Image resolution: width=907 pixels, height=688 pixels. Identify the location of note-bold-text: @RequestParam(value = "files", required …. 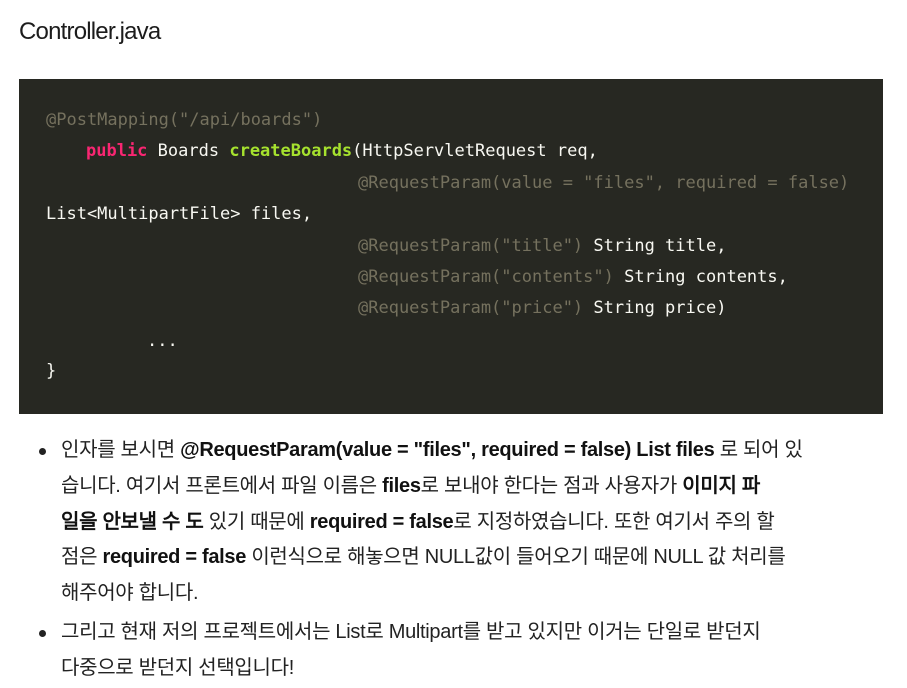
(447, 450).